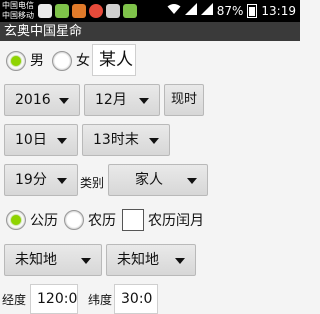 This screenshot has width=320, height=314. I want to click on battery-percent: 87%, so click(230, 10).